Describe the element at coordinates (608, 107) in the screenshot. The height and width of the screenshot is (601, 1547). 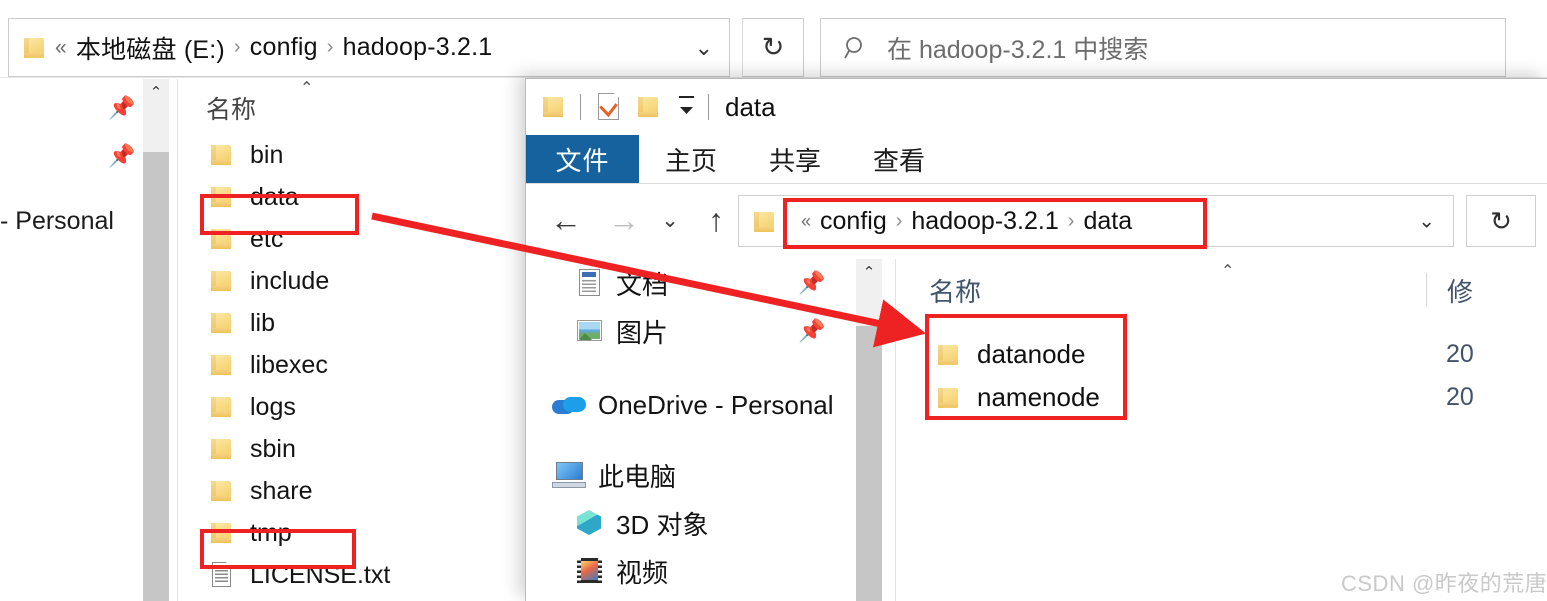
I see `properties-icon` at that location.